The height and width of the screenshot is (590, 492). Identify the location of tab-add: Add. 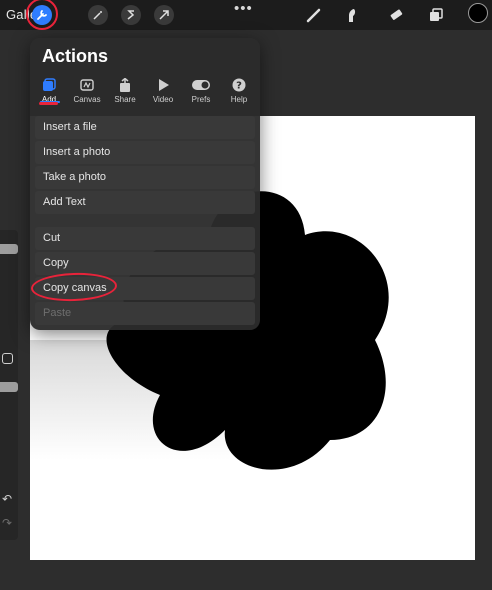
(49, 90).